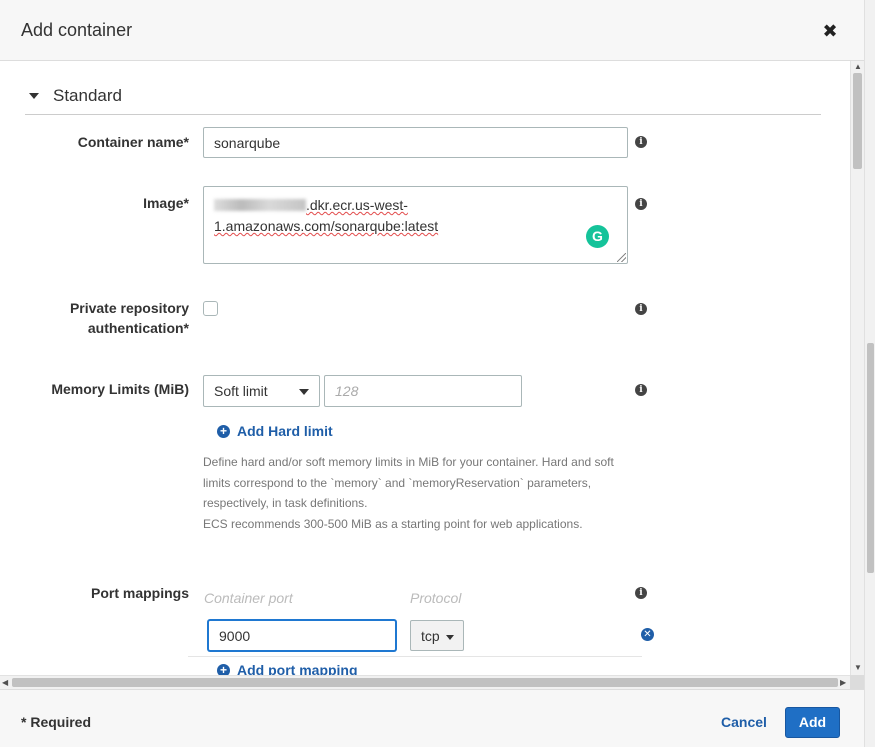  Describe the element at coordinates (77, 30) in the screenshot. I see `modal-title: Add container` at that location.